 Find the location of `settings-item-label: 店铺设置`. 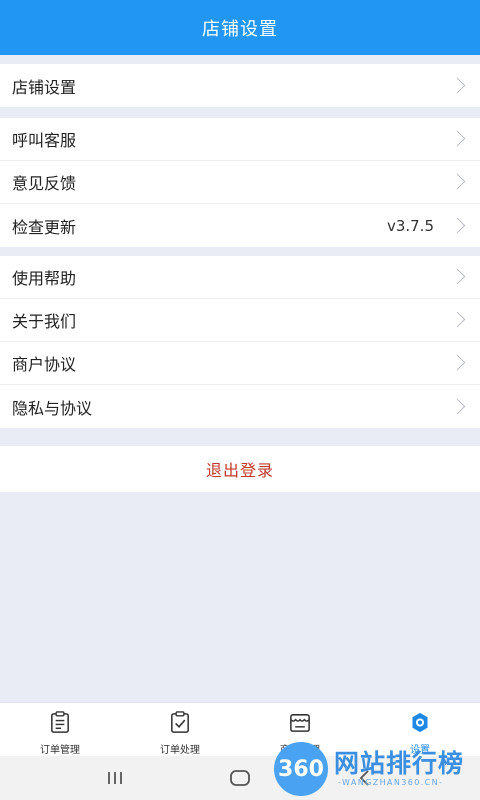

settings-item-label: 店铺设置 is located at coordinates (44, 87).